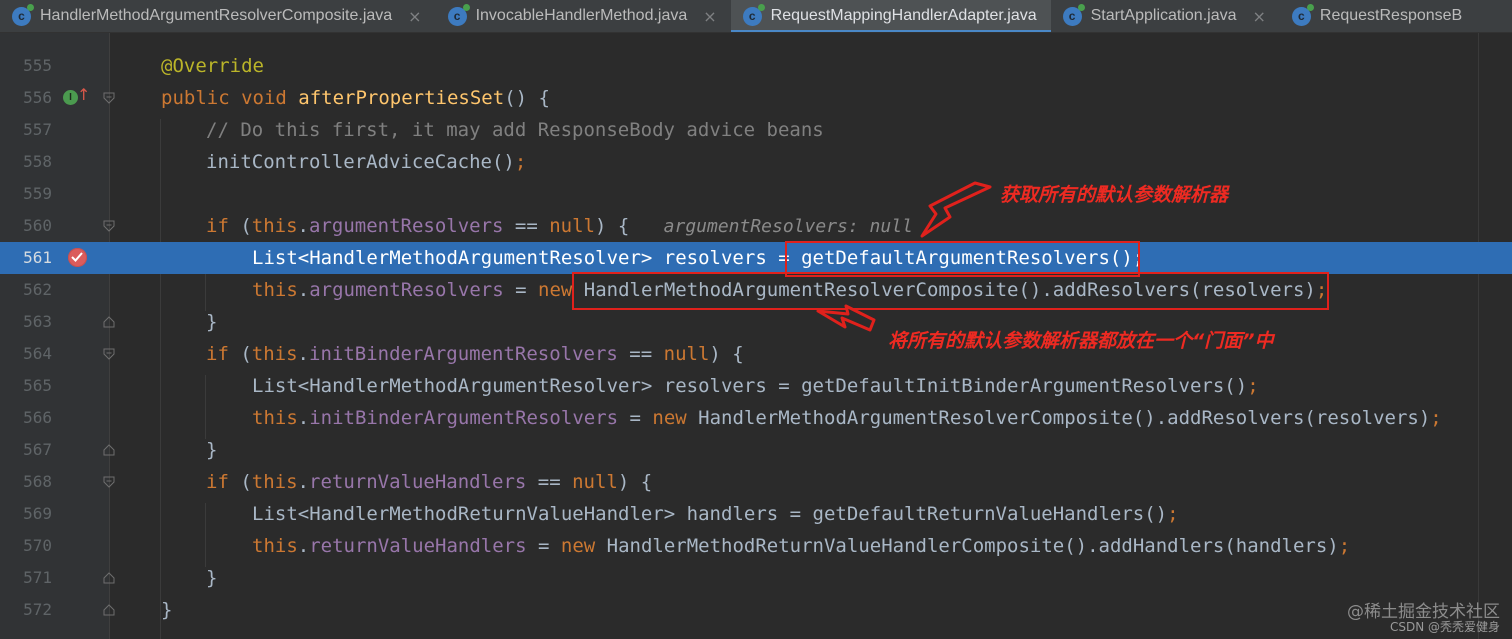 The height and width of the screenshot is (639, 1512). What do you see at coordinates (366, 162) in the screenshot?
I see `code-text: initControllerAdviceCache();` at bounding box center [366, 162].